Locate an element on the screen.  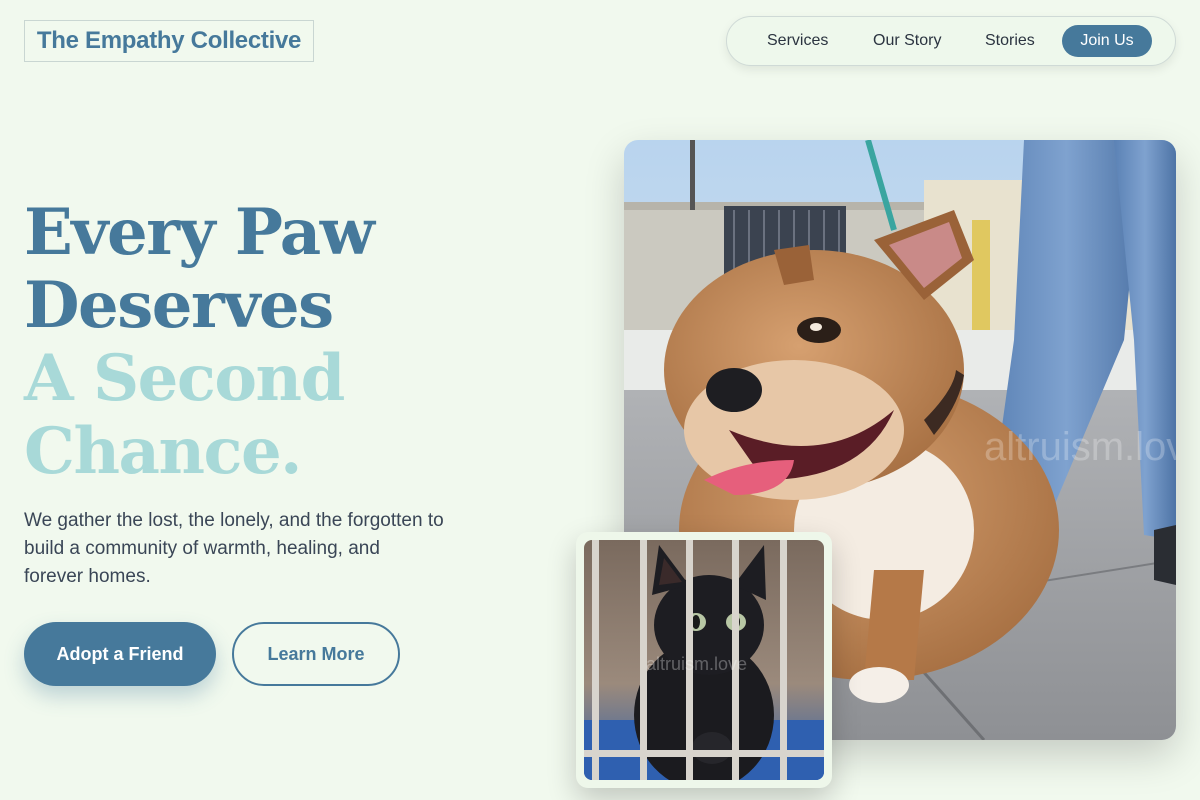
cat-watermark: altruism.love is located at coordinates (696, 664).